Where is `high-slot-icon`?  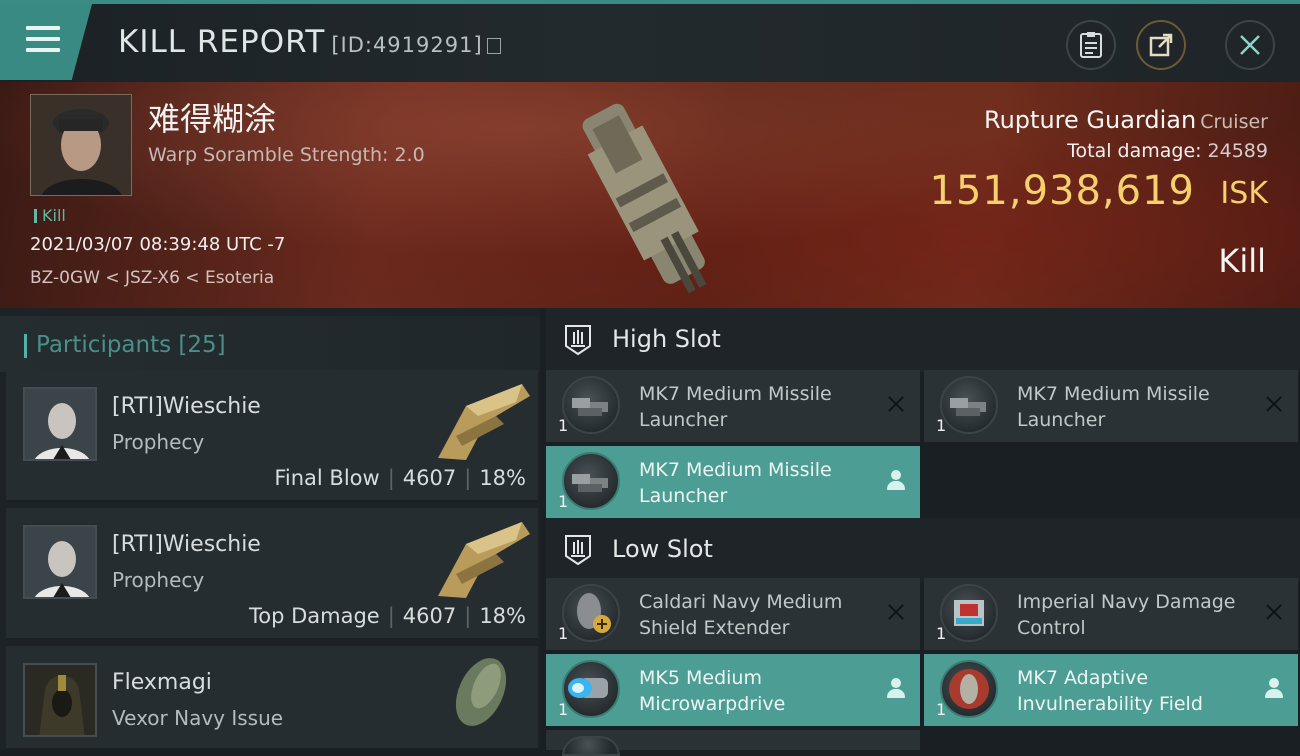 high-slot-icon is located at coordinates (578, 340).